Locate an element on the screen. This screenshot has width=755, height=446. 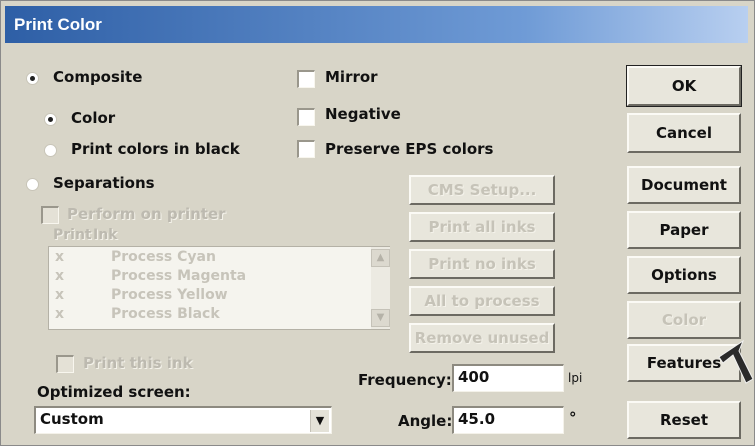
color-label: Color is located at coordinates (93, 118).